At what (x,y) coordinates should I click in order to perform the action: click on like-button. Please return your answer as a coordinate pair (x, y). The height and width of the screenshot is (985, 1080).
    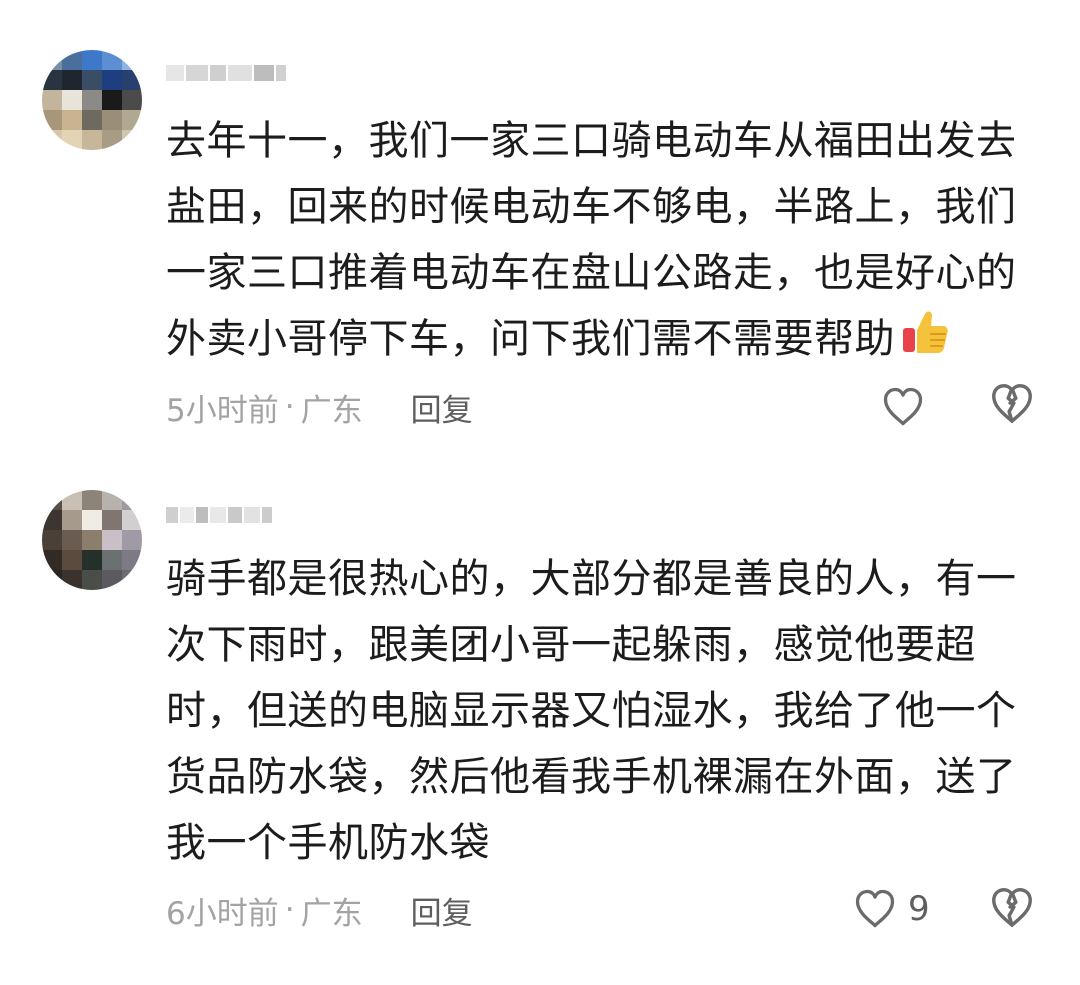
    Looking at the image, I should click on (903, 407).